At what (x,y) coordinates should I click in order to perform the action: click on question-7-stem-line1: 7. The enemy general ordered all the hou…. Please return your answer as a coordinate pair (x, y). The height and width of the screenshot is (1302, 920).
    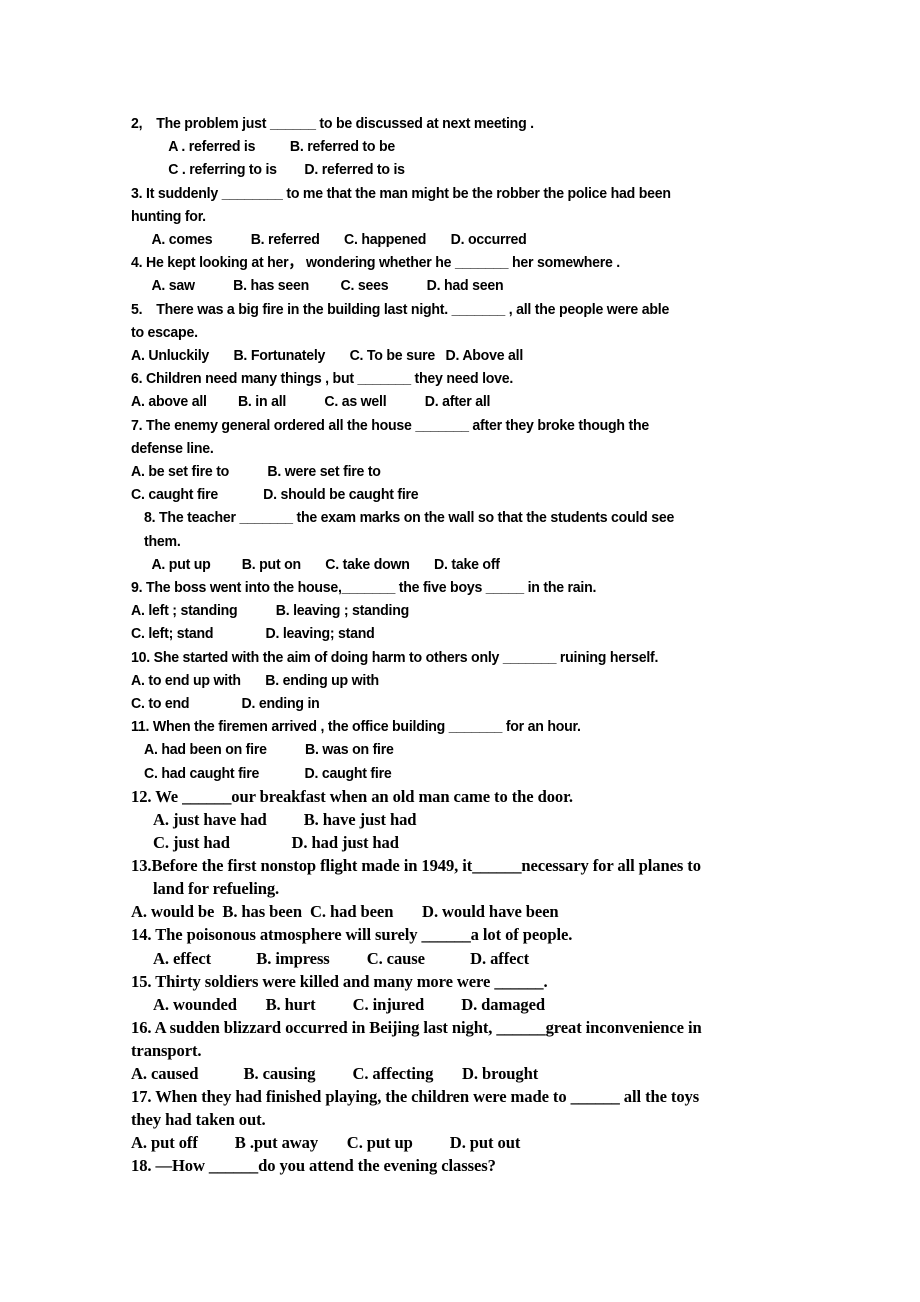
    Looking at the image, I should click on (390, 425).